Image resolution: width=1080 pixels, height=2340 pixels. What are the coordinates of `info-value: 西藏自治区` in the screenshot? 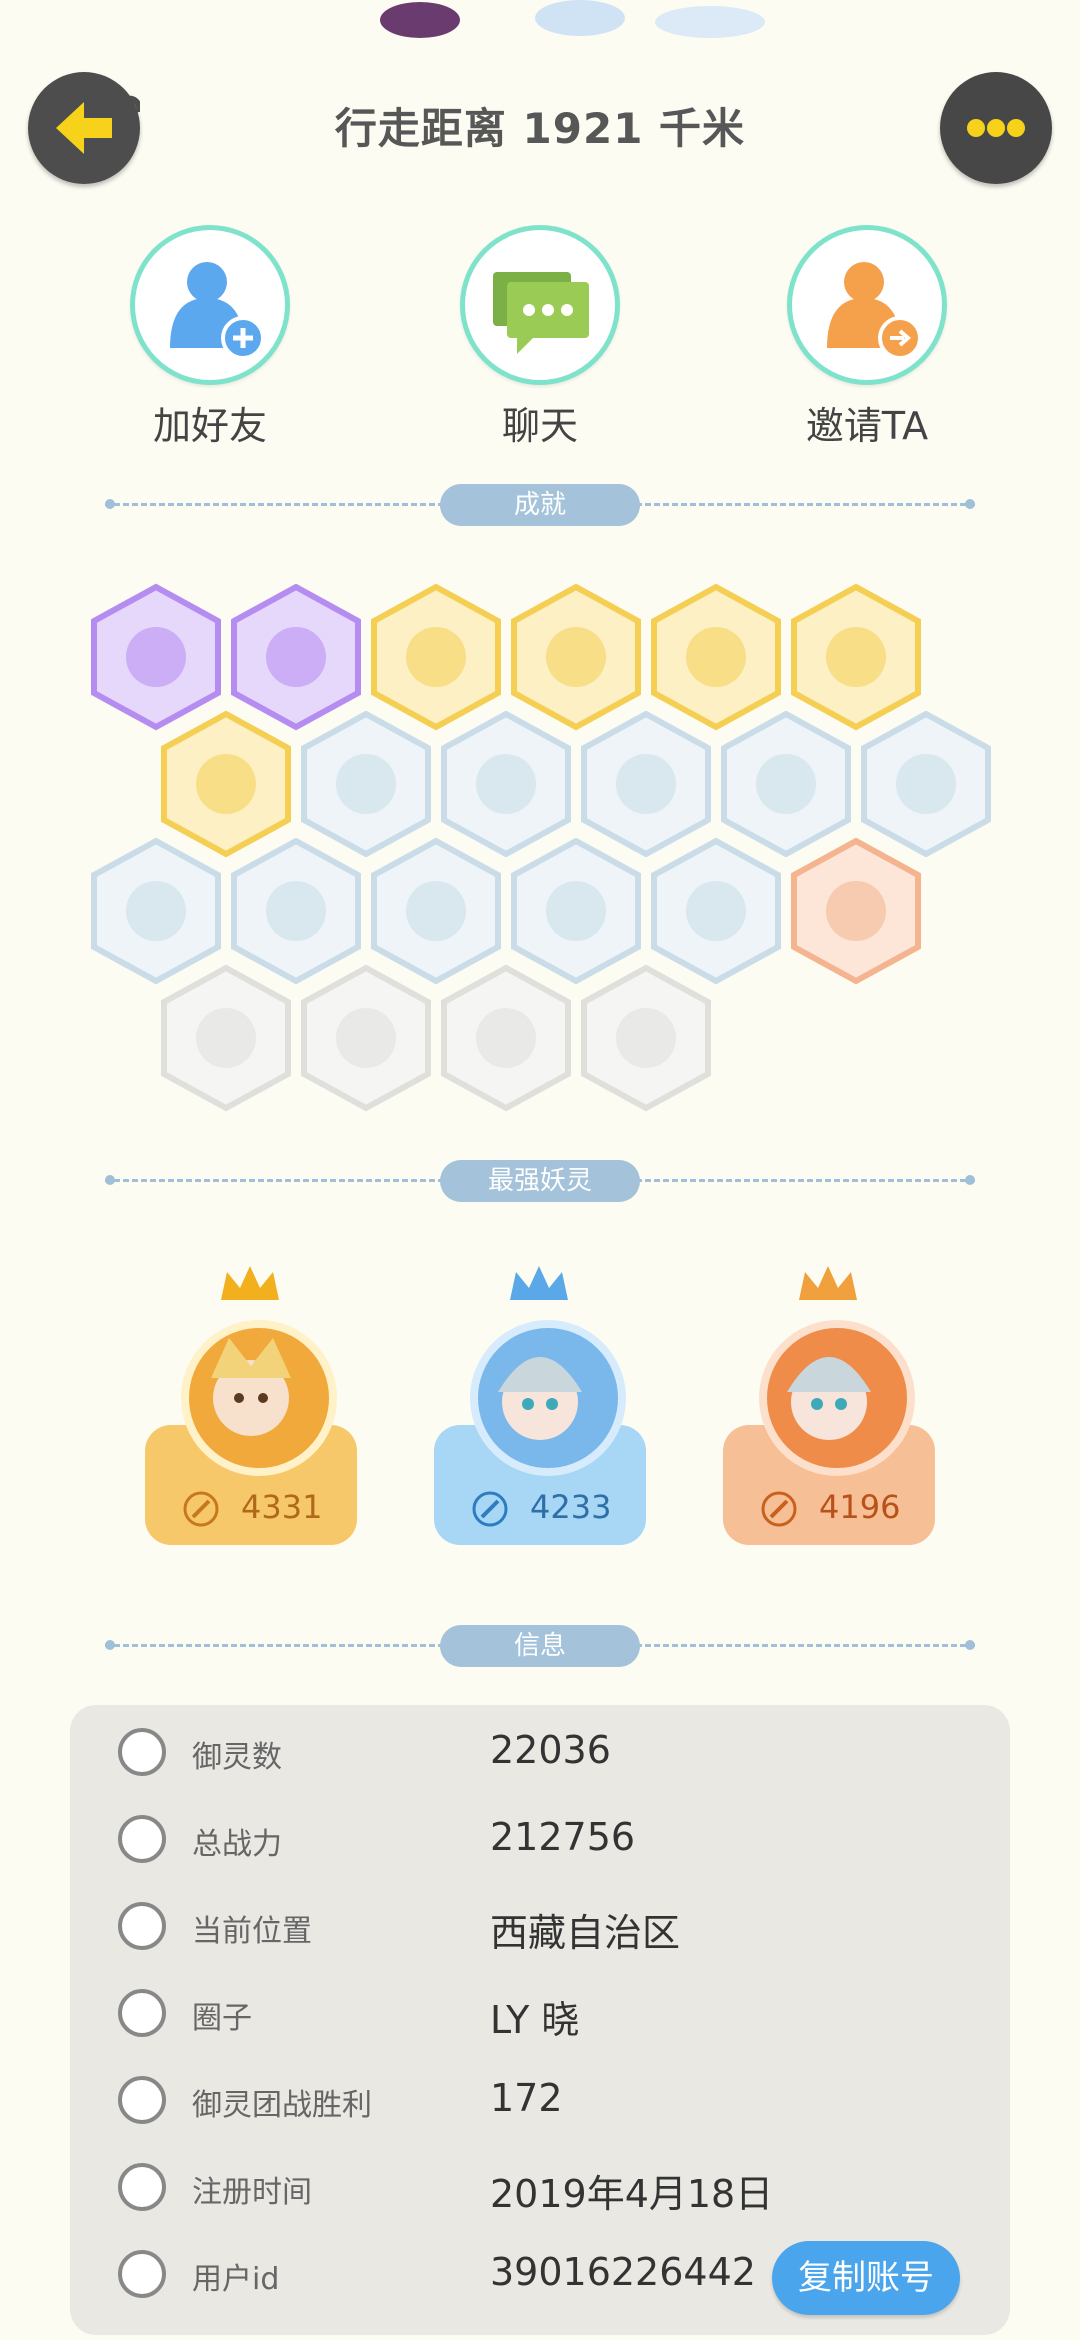 It's located at (585, 1933).